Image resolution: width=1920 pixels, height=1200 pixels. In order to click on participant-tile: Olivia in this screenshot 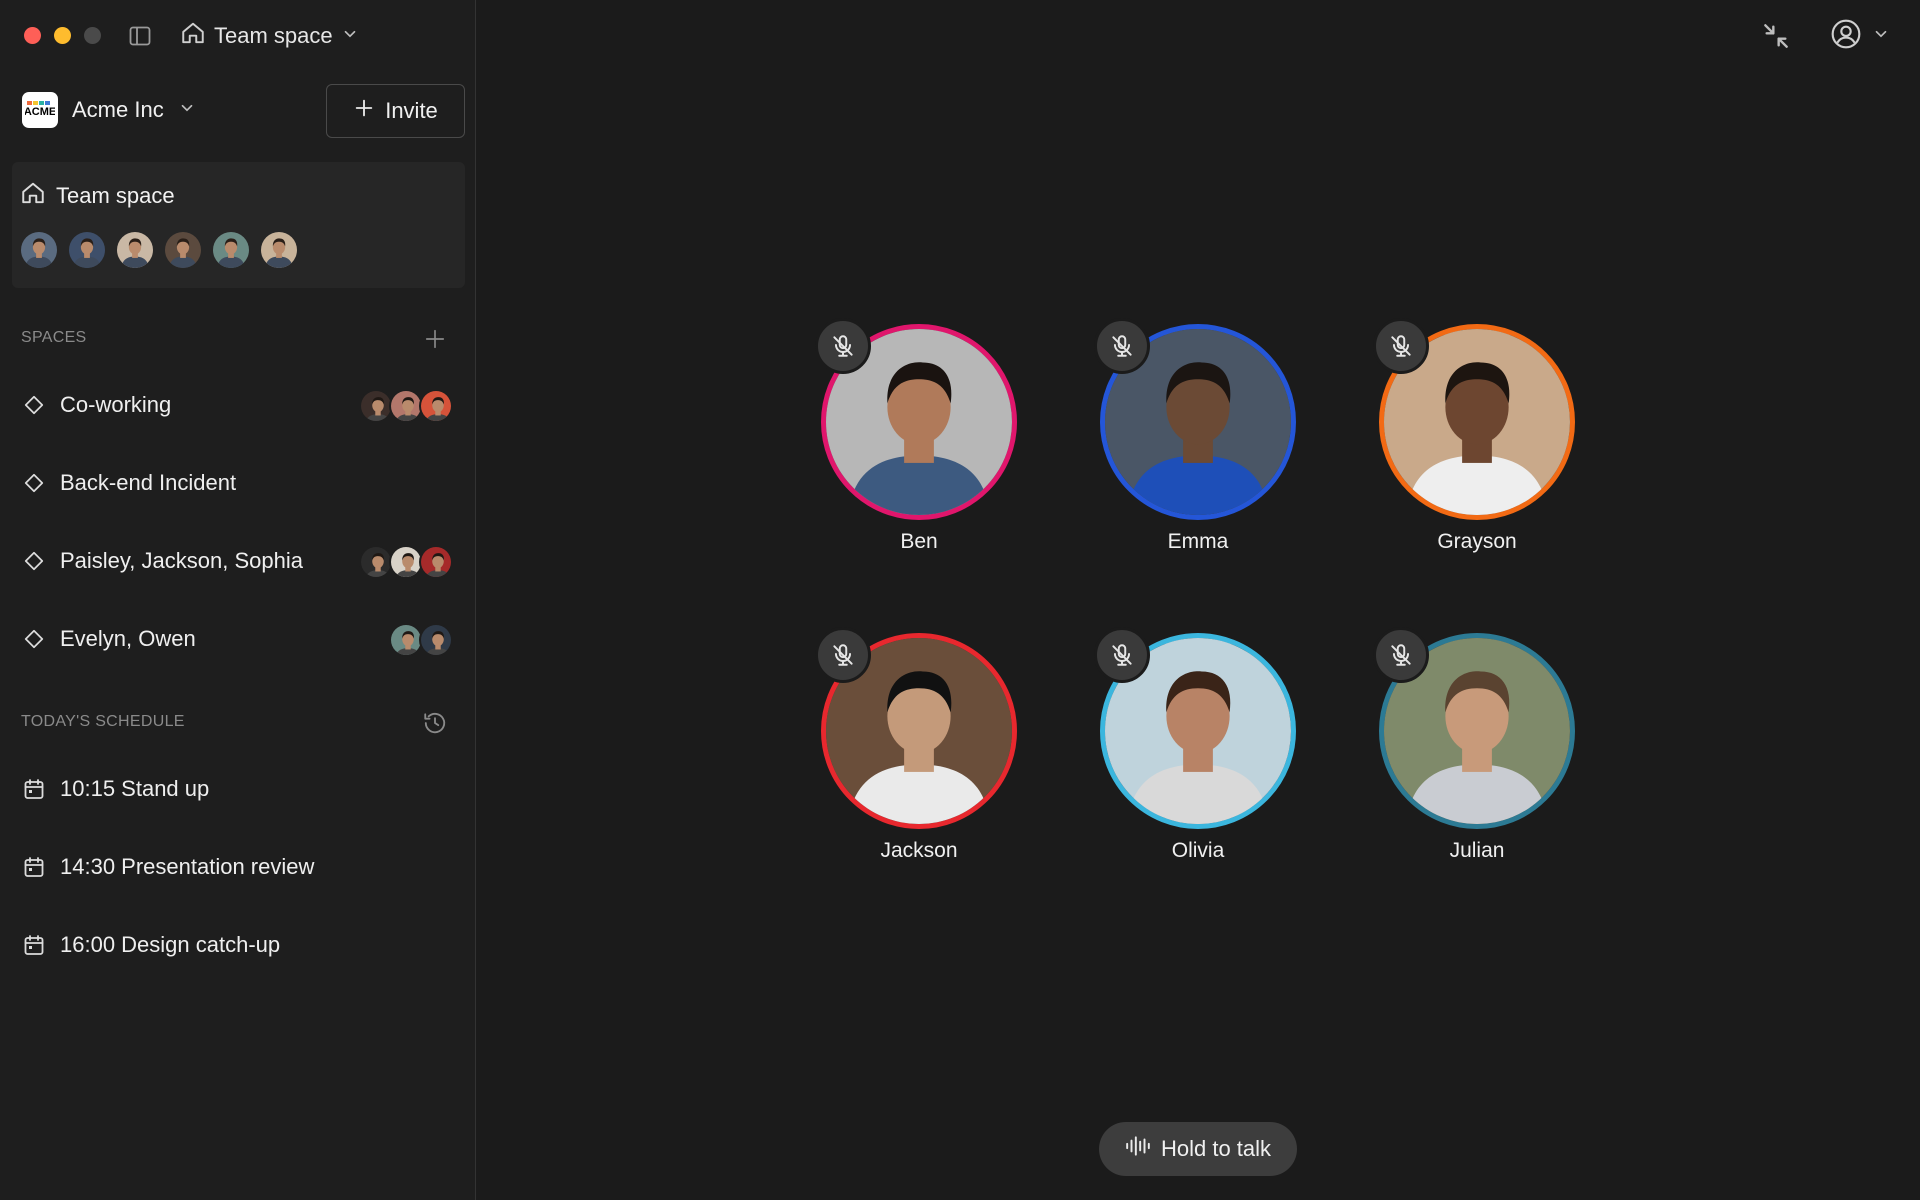, I will do `click(1196, 745)`.